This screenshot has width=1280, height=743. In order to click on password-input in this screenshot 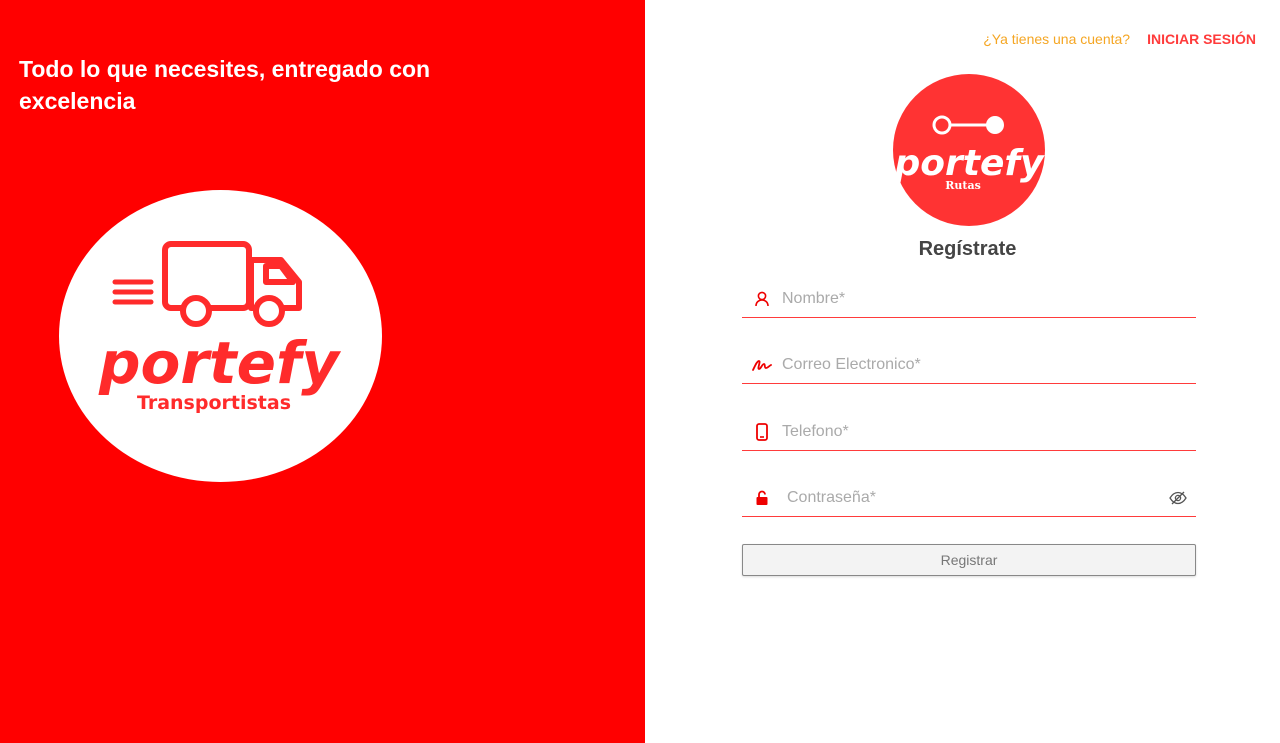, I will do `click(971, 497)`.